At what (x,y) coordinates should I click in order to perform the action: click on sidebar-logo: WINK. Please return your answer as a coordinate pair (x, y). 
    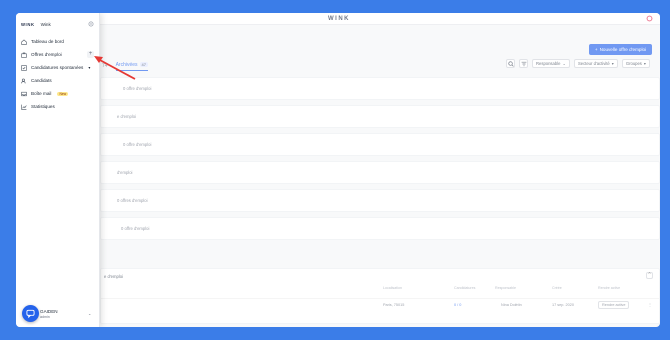
    Looking at the image, I should click on (28, 24).